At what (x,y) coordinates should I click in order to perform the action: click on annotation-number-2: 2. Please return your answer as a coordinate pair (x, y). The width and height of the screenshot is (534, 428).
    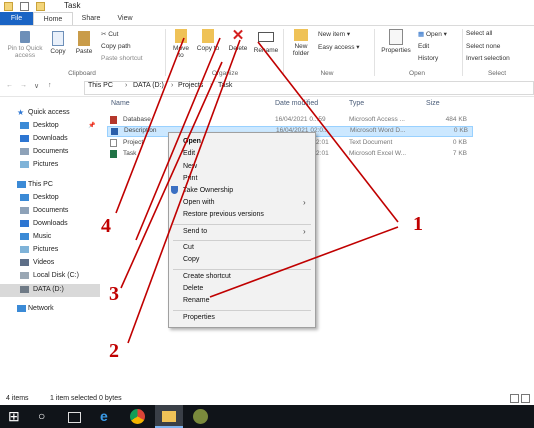
    Looking at the image, I should click on (114, 351).